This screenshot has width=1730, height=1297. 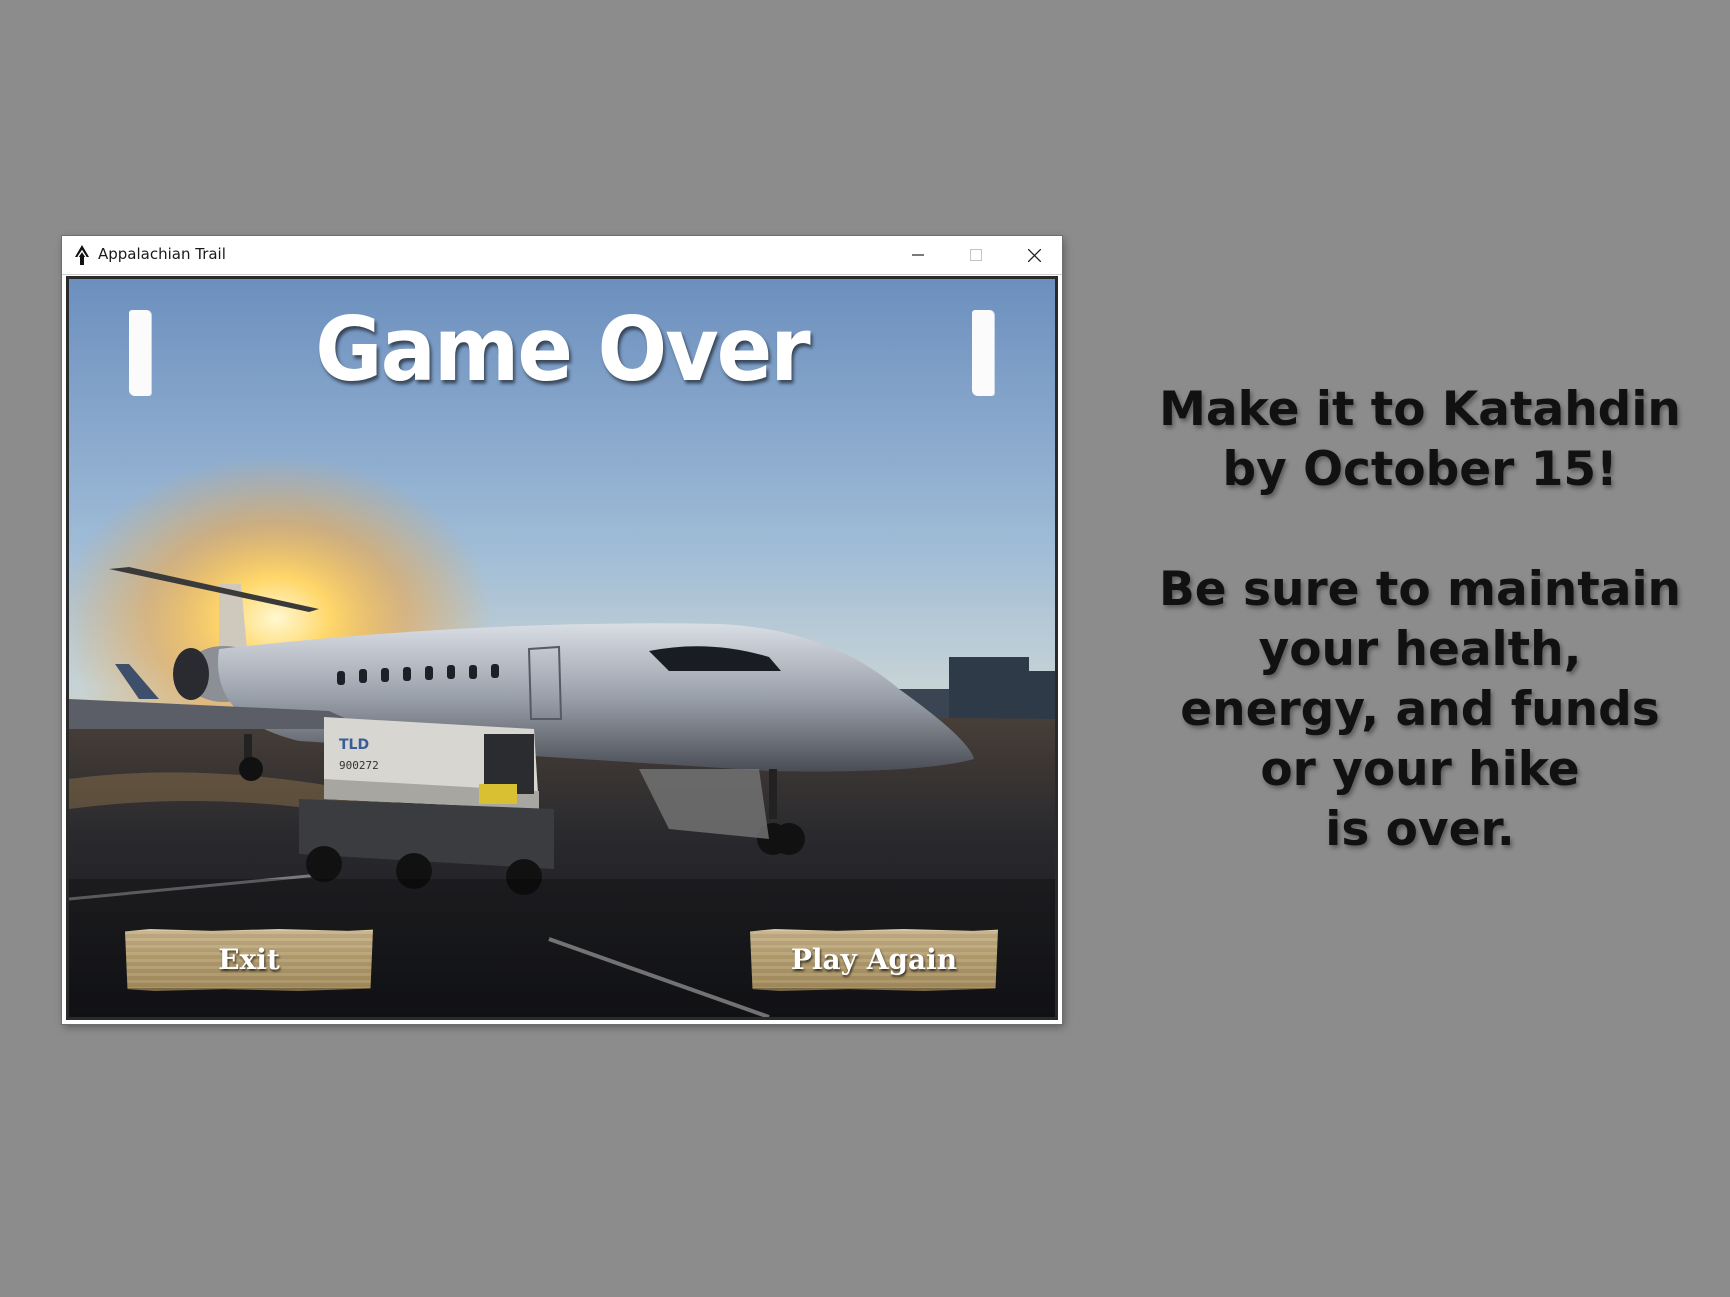 I want to click on game-over-heading: Game Over, so click(x=562, y=350).